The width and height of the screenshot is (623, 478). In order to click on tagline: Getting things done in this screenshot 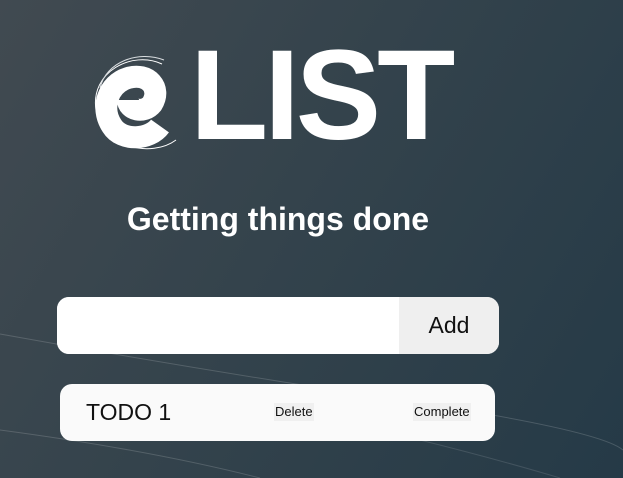, I will do `click(278, 219)`.